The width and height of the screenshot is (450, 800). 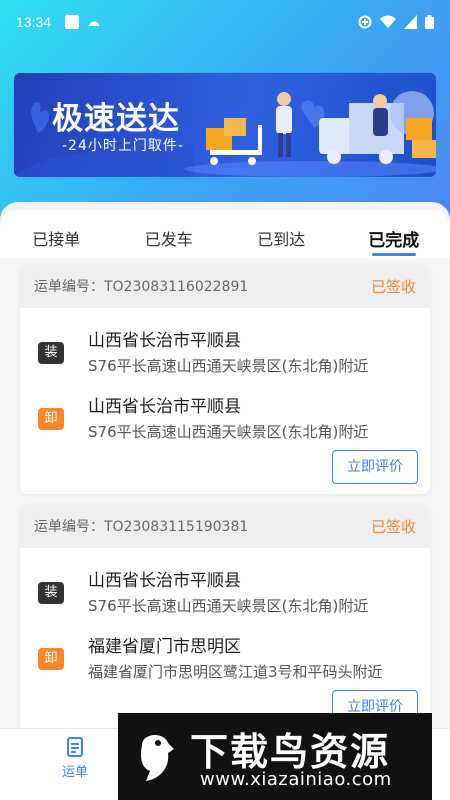 What do you see at coordinates (34, 22) in the screenshot?
I see `status-time: 13:34` at bounding box center [34, 22].